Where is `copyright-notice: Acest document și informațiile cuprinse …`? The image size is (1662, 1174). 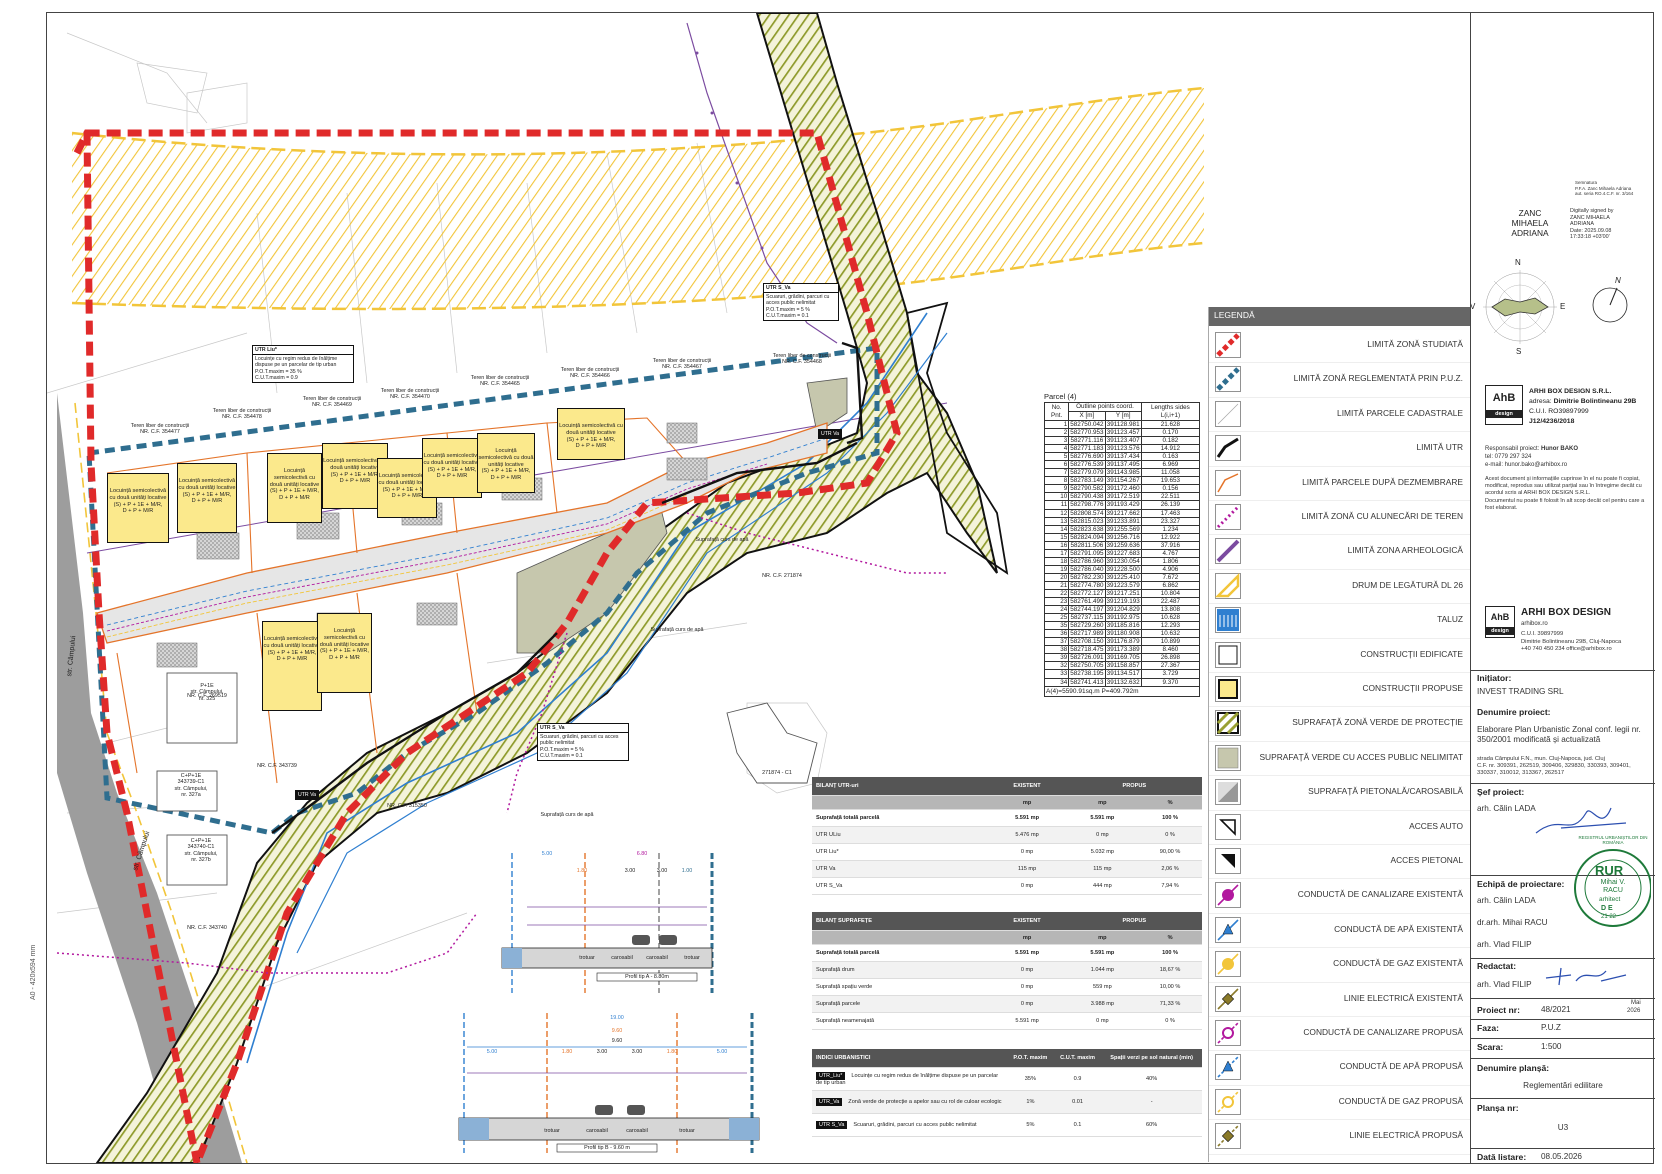 copyright-notice: Acest document și informațiile cuprinse … is located at coordinates (1565, 493).